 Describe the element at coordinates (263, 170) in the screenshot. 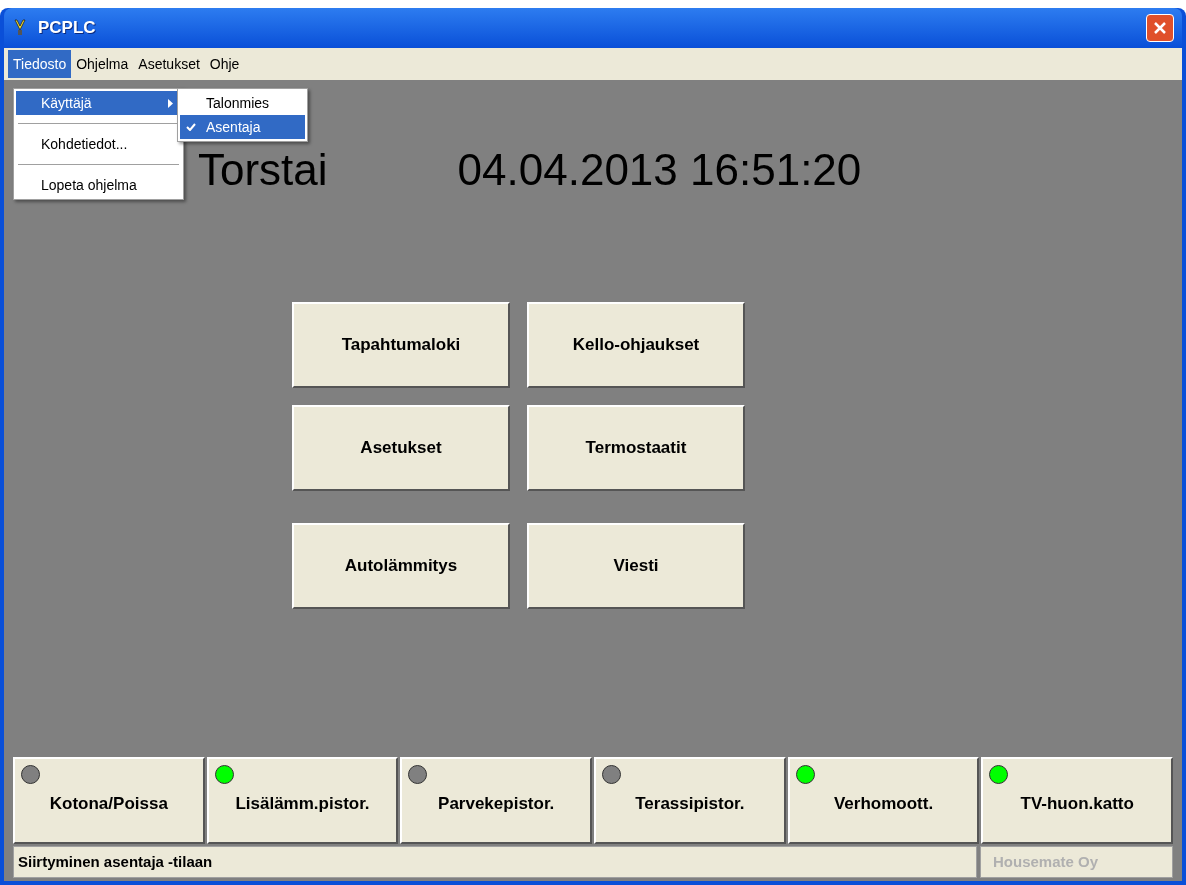

I see `weekday-label: Torstai` at that location.